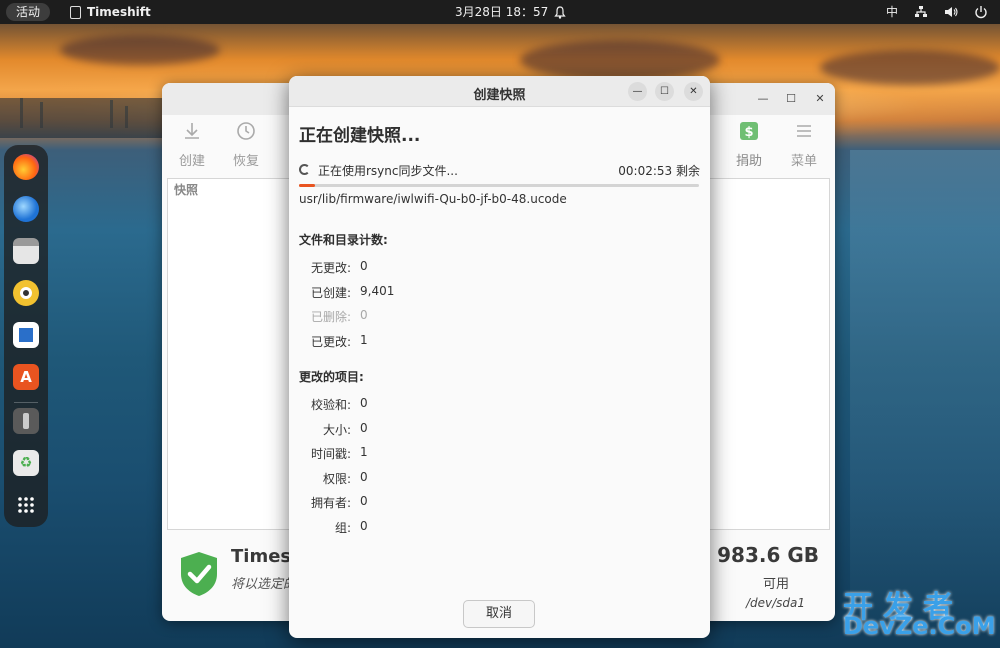  I want to click on changed-row: 大小: 0, so click(499, 429).